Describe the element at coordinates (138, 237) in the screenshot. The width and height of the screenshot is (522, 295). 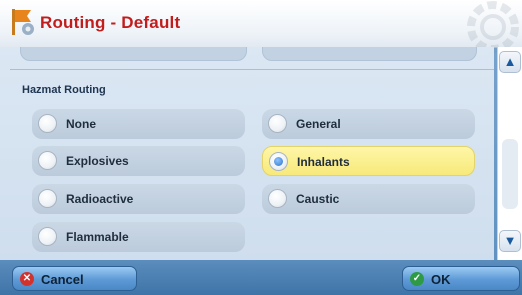
I see `radio-option-flammable: Flammable` at that location.